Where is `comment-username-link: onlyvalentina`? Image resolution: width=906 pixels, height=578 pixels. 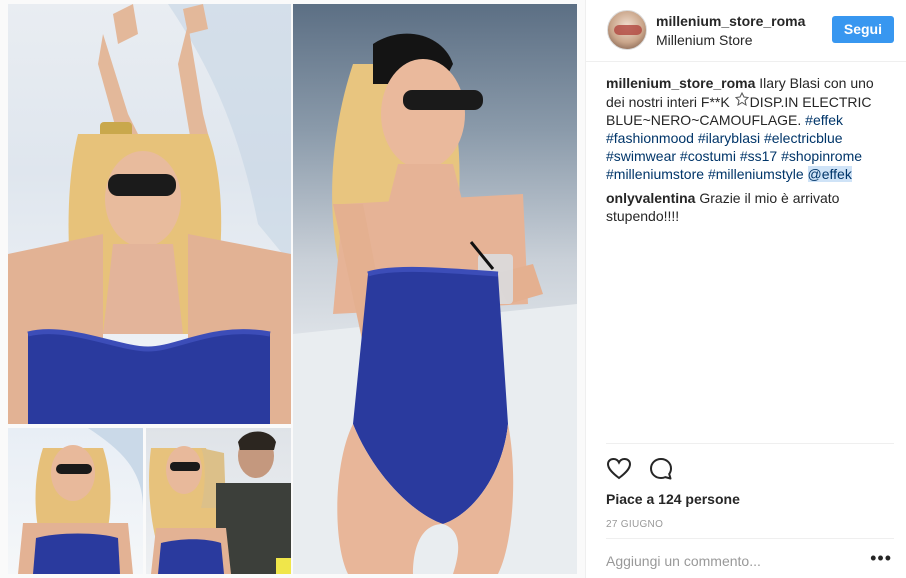
comment-username-link: onlyvalentina is located at coordinates (650, 198).